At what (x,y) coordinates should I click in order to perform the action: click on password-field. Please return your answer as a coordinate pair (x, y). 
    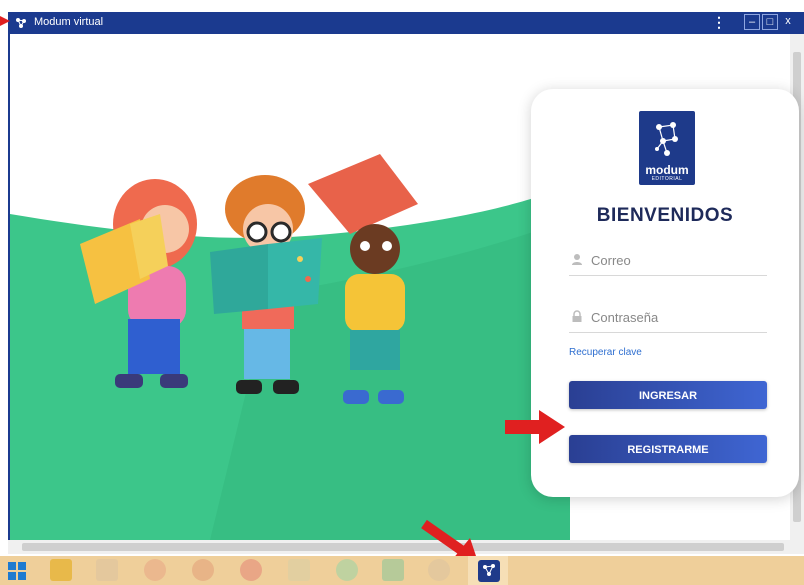
    Looking at the image, I should click on (668, 318).